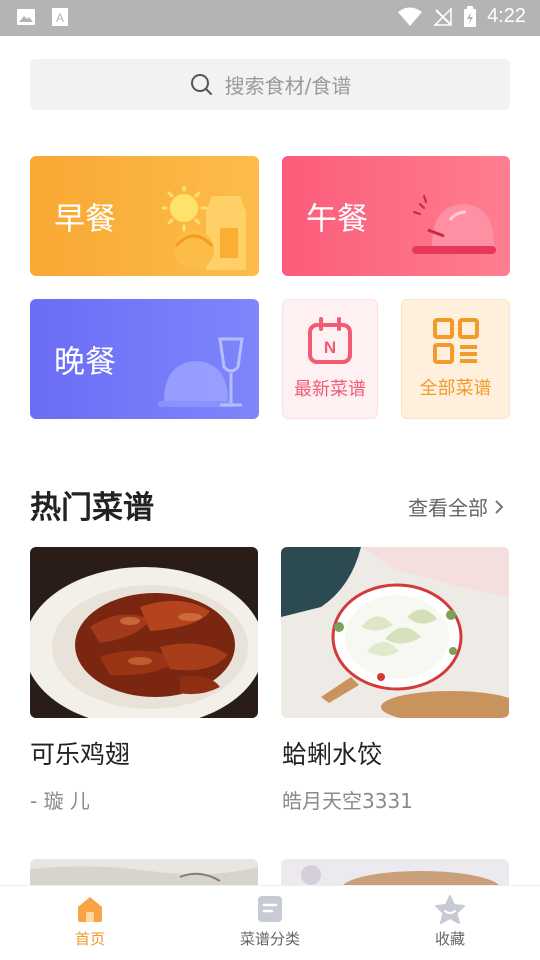 This screenshot has height=960, width=540. I want to click on nav-favorites-label: 收藏, so click(449, 939).